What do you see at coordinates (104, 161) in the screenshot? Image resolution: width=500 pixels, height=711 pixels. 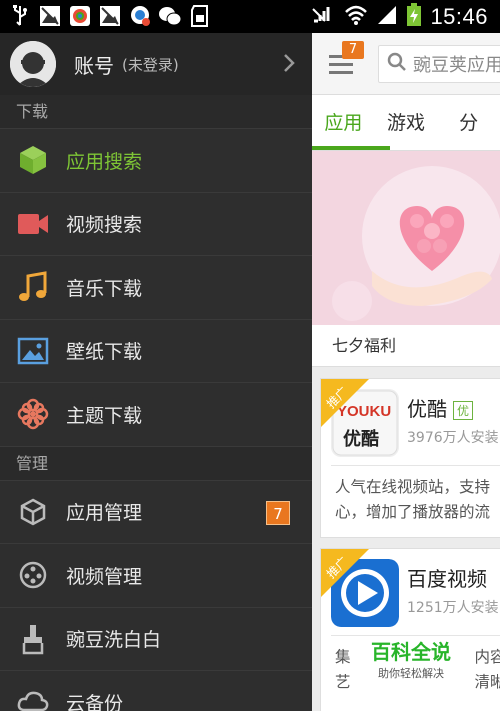 I see `nav-label: 应用搜索` at bounding box center [104, 161].